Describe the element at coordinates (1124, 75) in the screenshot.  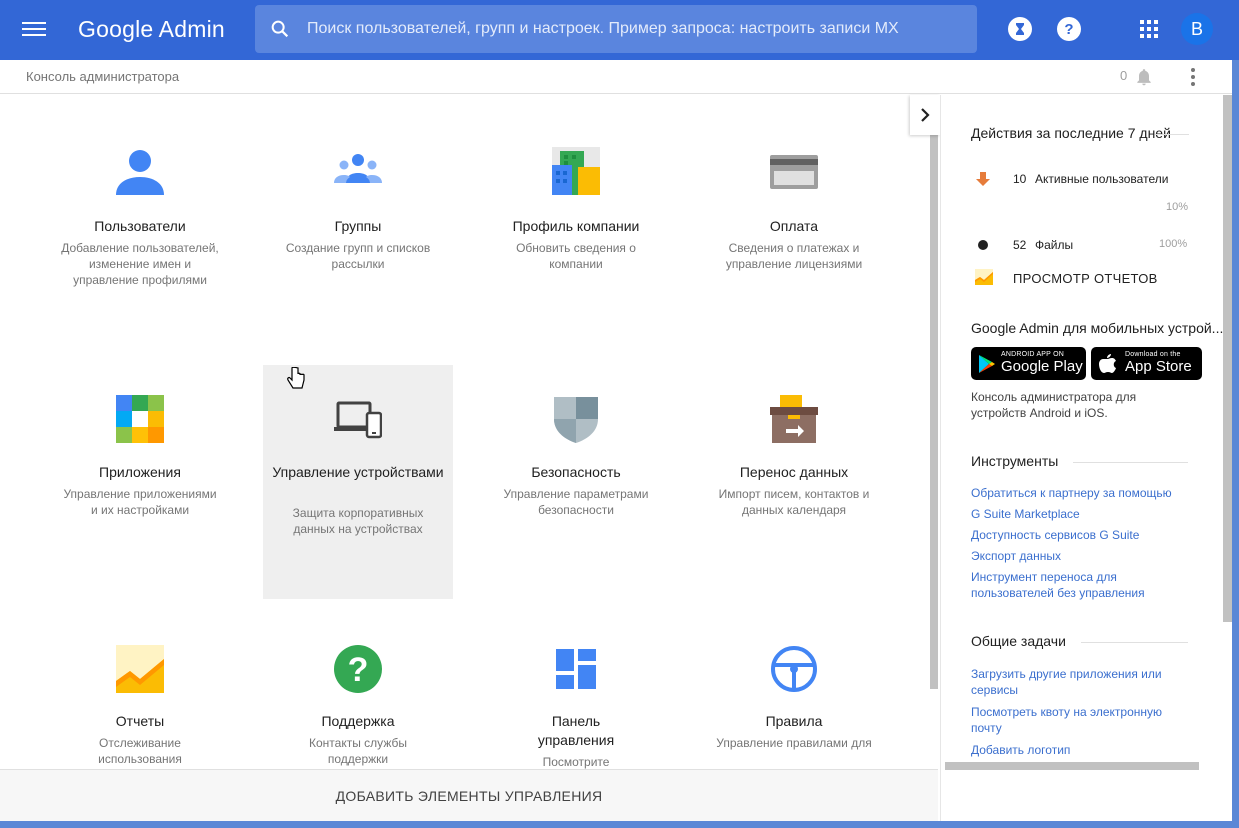
I see `notification-count: 0` at that location.